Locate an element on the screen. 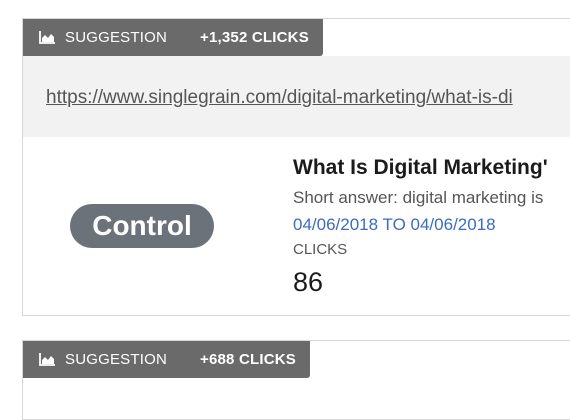 This screenshot has width=570, height=420. date-range-link: 04/06/2018 TO 04/06/2018 is located at coordinates (394, 225).